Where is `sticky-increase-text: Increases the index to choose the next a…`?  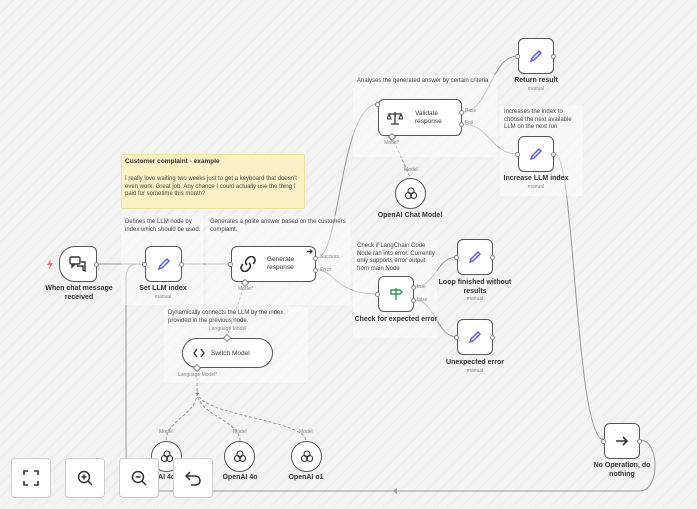
sticky-increase-text: Increases the index to choose the next a… is located at coordinates (538, 119).